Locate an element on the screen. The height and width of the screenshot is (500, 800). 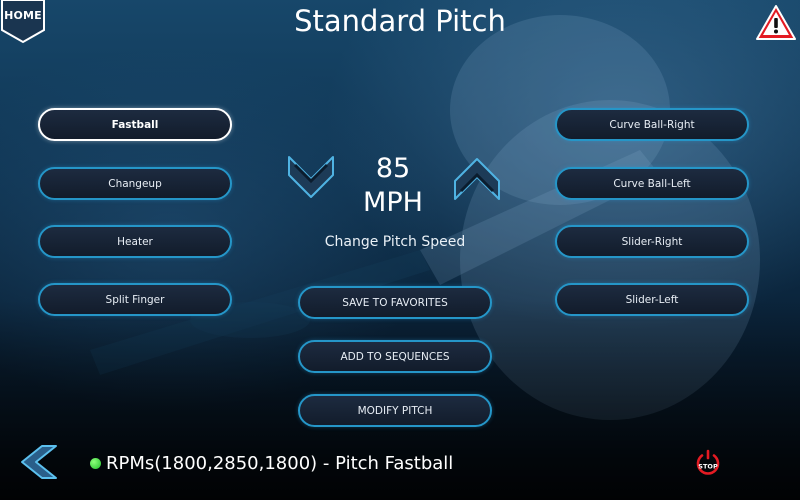
pitch-label: Slider-Left is located at coordinates (652, 299).